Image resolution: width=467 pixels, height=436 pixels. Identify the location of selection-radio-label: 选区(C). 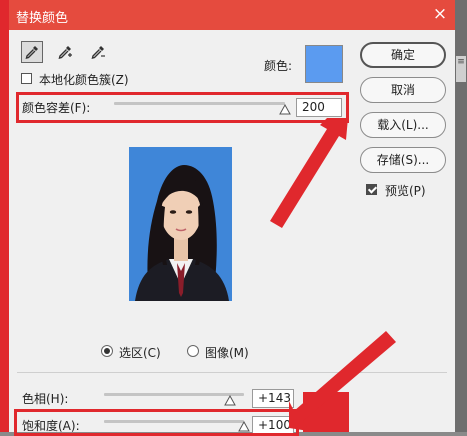
(140, 353).